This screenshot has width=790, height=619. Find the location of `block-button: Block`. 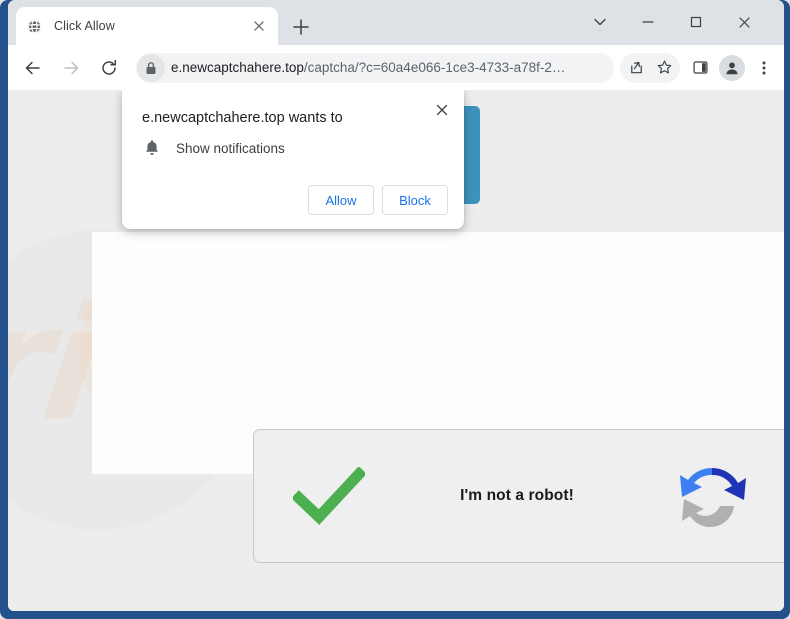

block-button: Block is located at coordinates (415, 200).